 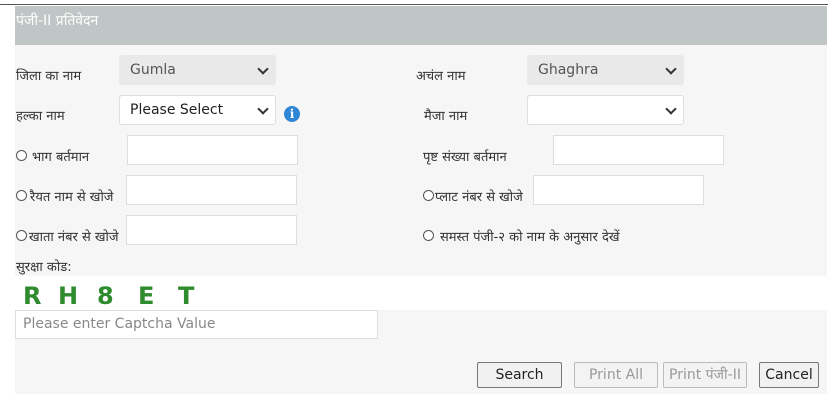 I want to click on captcha-char: T, so click(x=186, y=296).